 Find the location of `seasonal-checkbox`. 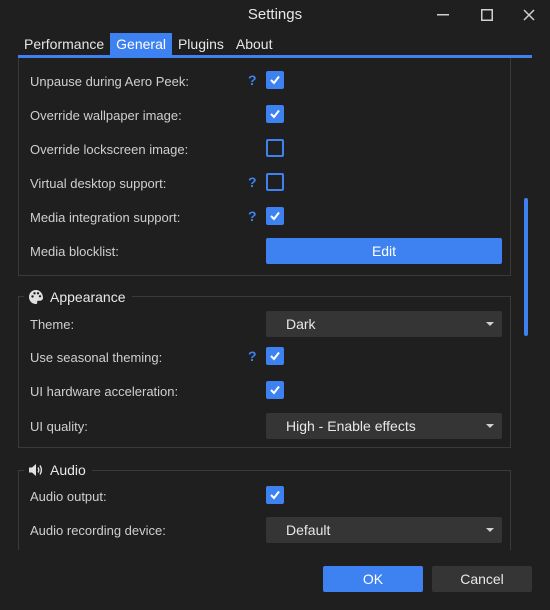

seasonal-checkbox is located at coordinates (275, 356).